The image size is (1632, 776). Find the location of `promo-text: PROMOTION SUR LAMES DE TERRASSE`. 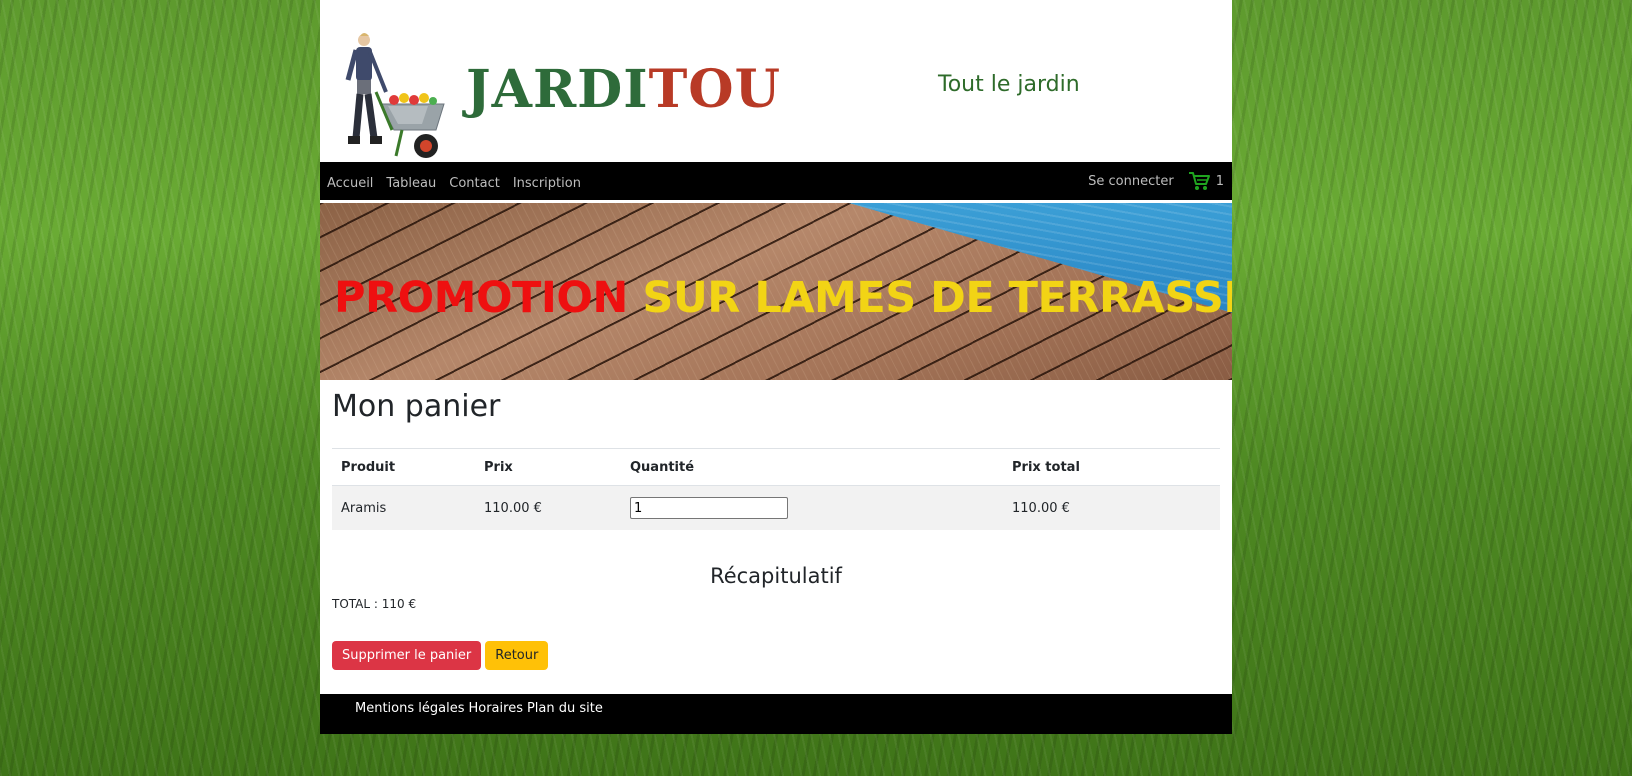

promo-text: PROMOTION SUR LAMES DE TERRASSE is located at coordinates (783, 298).